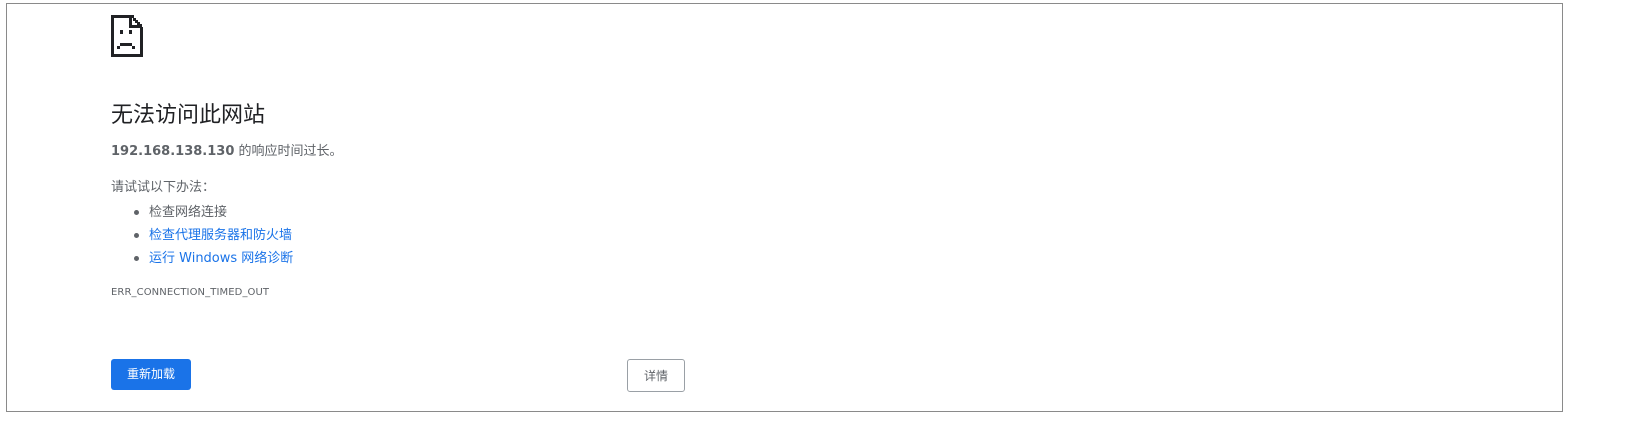 The image size is (1640, 438). I want to click on details-button: 详情, so click(656, 375).